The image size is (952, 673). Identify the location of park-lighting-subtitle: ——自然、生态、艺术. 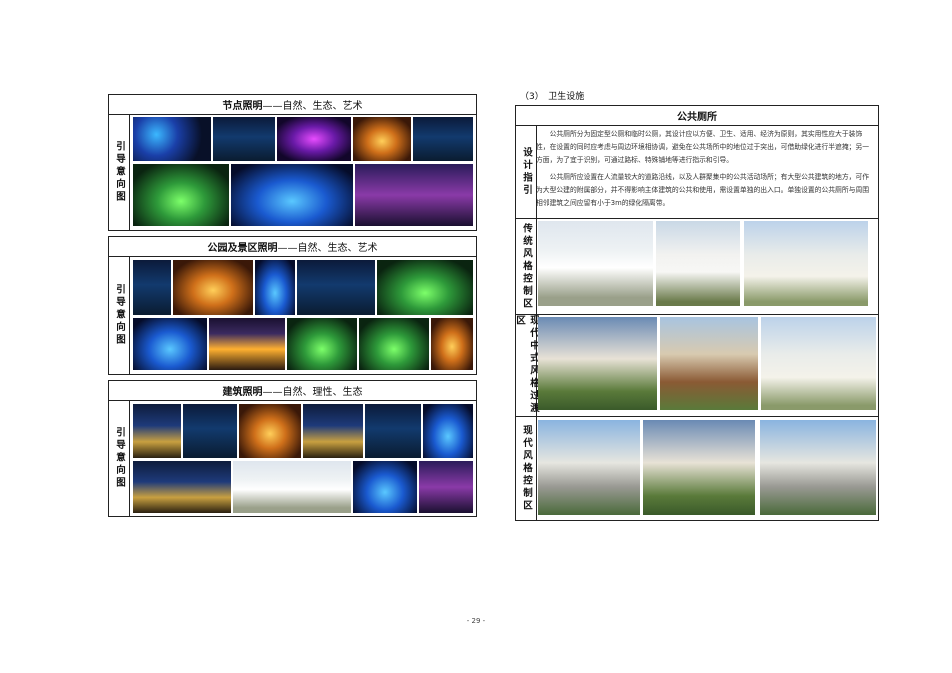
(327, 248).